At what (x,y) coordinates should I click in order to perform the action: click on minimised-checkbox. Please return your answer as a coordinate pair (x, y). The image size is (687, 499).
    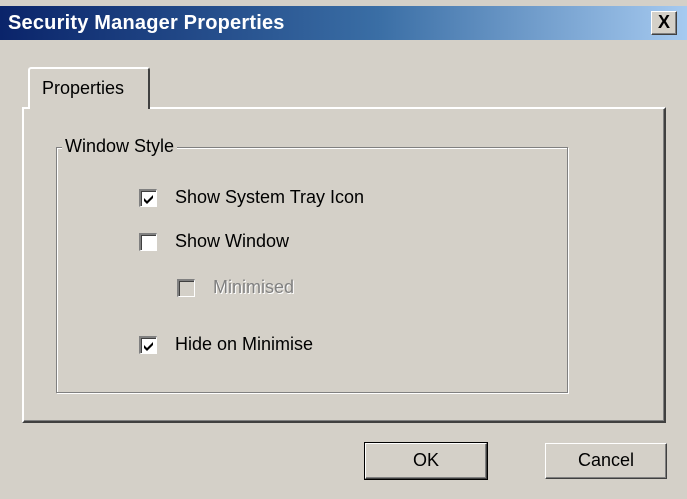
    Looking at the image, I should click on (186, 288).